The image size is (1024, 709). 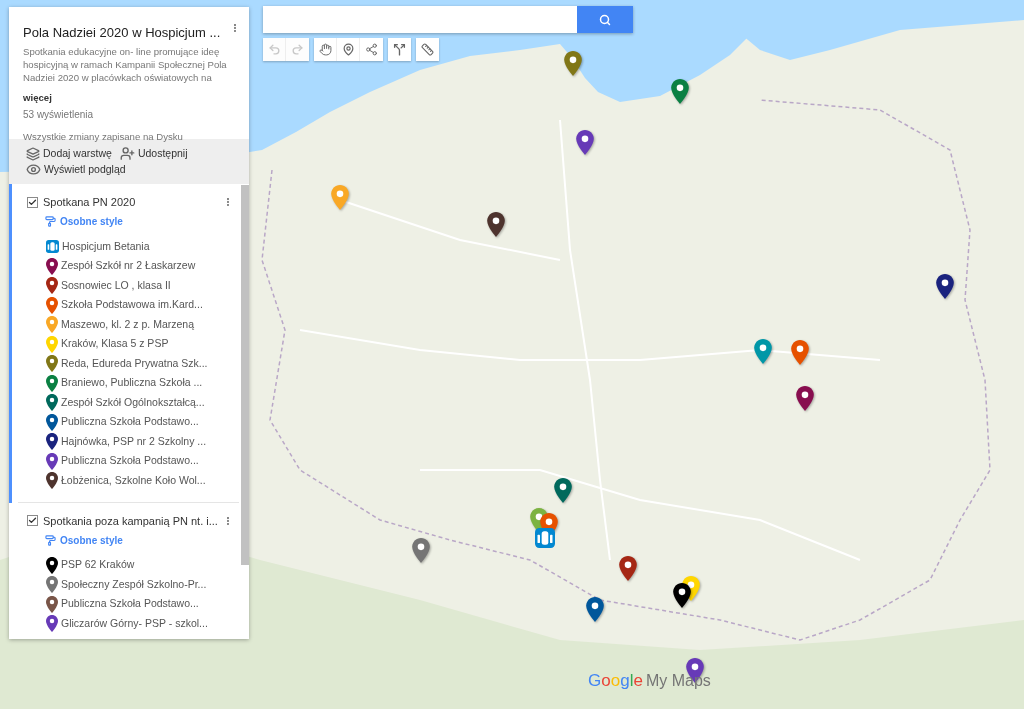 I want to click on marker-tool-button, so click(x=348, y=49).